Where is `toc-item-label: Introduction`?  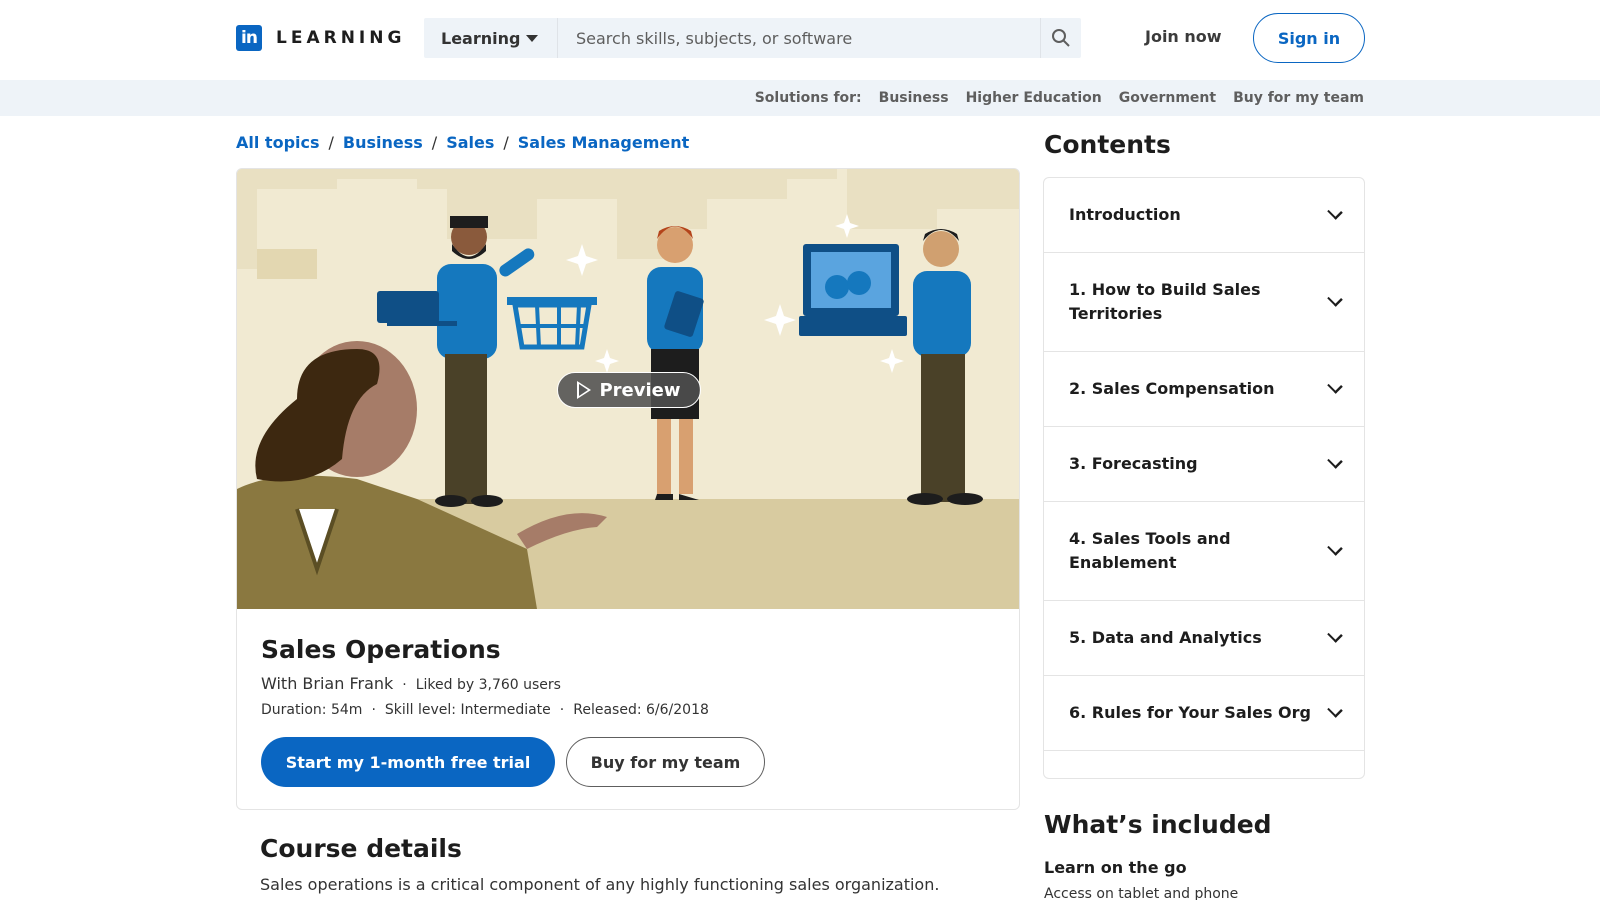 toc-item-label: Introduction is located at coordinates (1125, 214).